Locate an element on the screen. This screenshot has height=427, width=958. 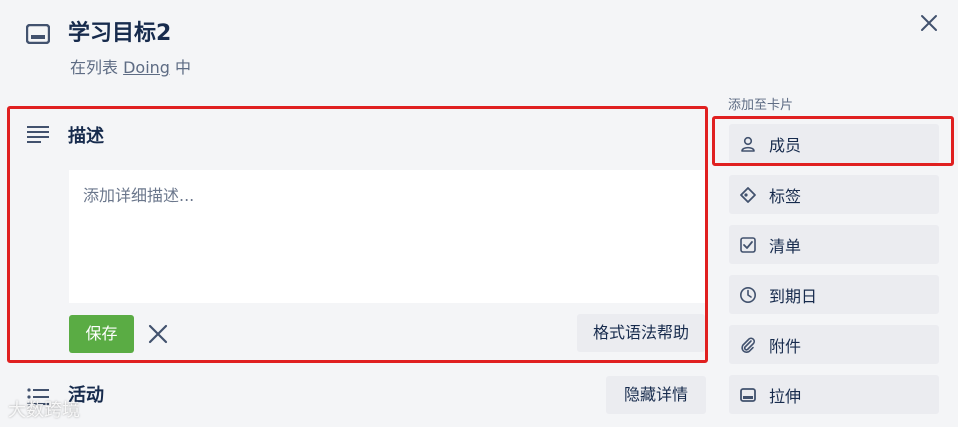
save-button: 保存 is located at coordinates (101, 334).